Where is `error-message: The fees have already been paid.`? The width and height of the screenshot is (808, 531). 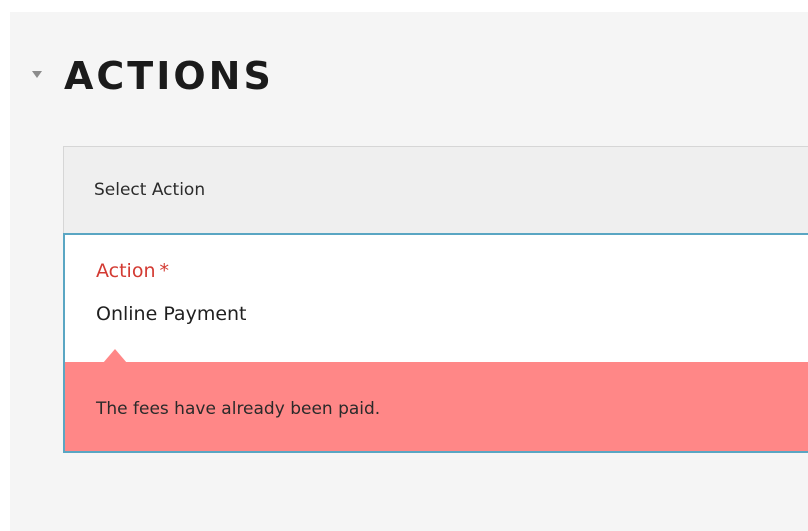
error-message: The fees have already been paid. is located at coordinates (238, 409).